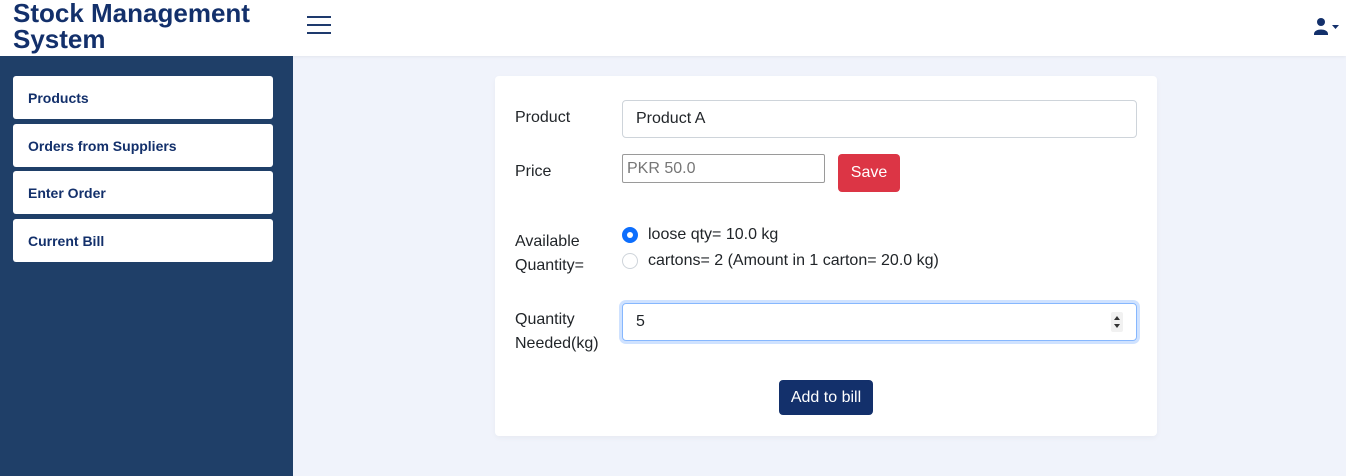 This screenshot has height=476, width=1346. I want to click on available-quantity-label: Available Quantity=, so click(549, 254).